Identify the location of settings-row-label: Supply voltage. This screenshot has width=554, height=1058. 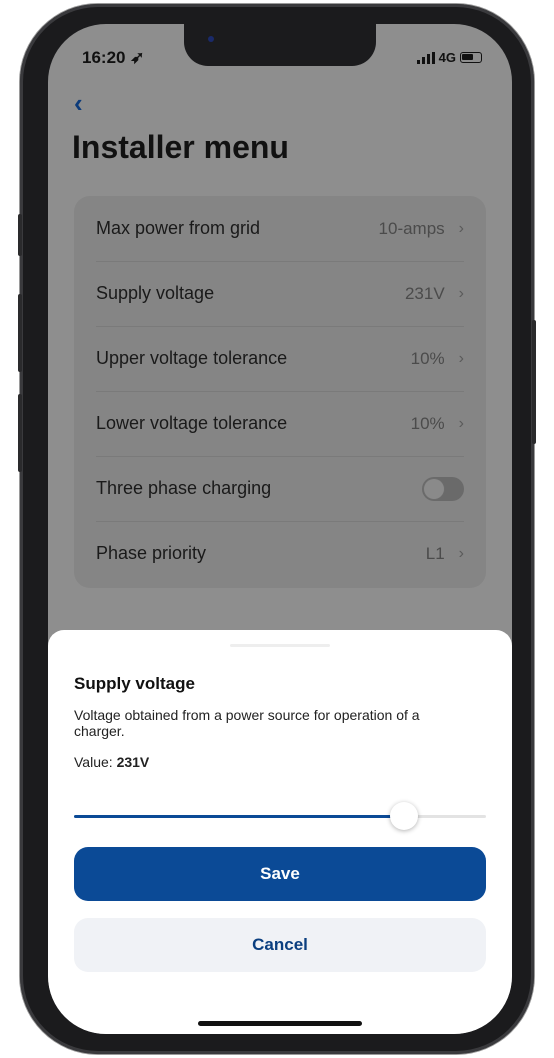
(155, 293).